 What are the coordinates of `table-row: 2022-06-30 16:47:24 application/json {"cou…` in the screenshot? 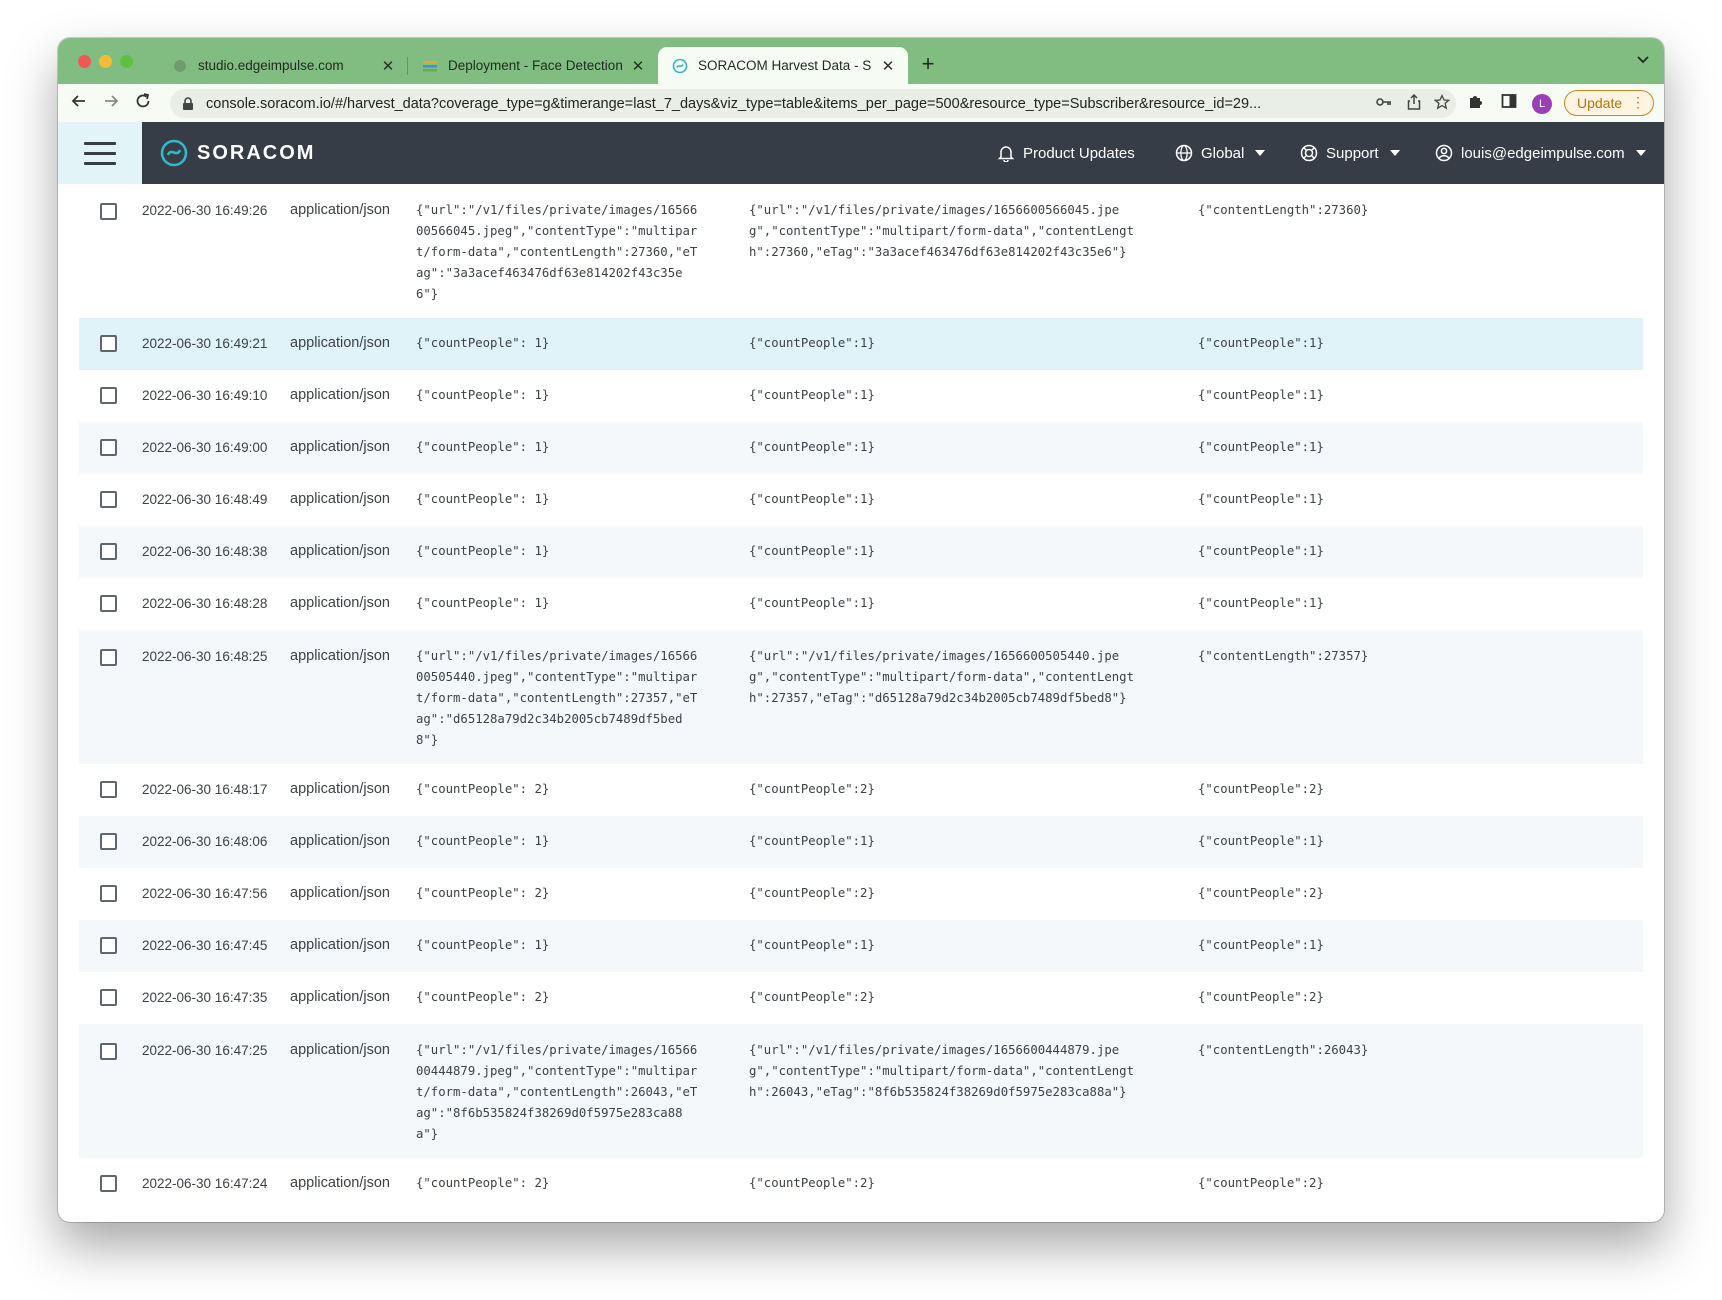 It's located at (861, 1188).